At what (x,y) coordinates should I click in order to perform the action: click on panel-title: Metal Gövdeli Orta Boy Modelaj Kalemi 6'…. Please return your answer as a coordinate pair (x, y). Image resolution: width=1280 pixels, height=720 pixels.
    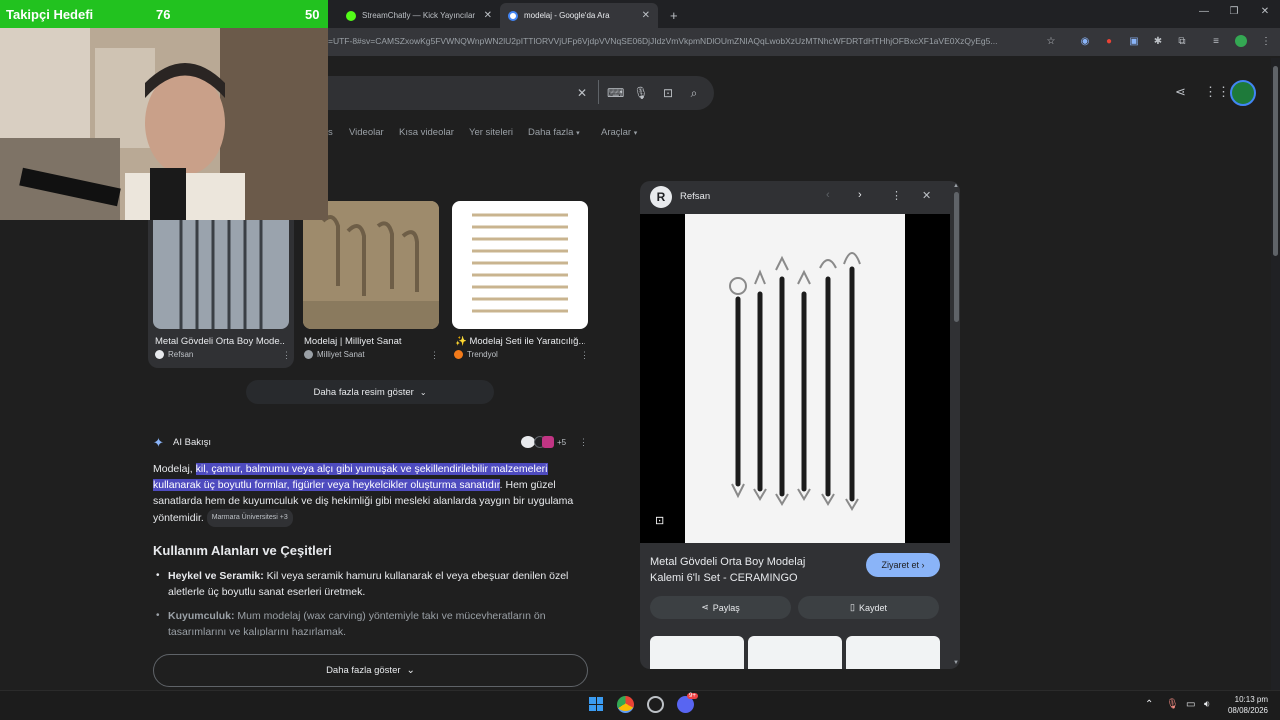
    Looking at the image, I should click on (750, 570).